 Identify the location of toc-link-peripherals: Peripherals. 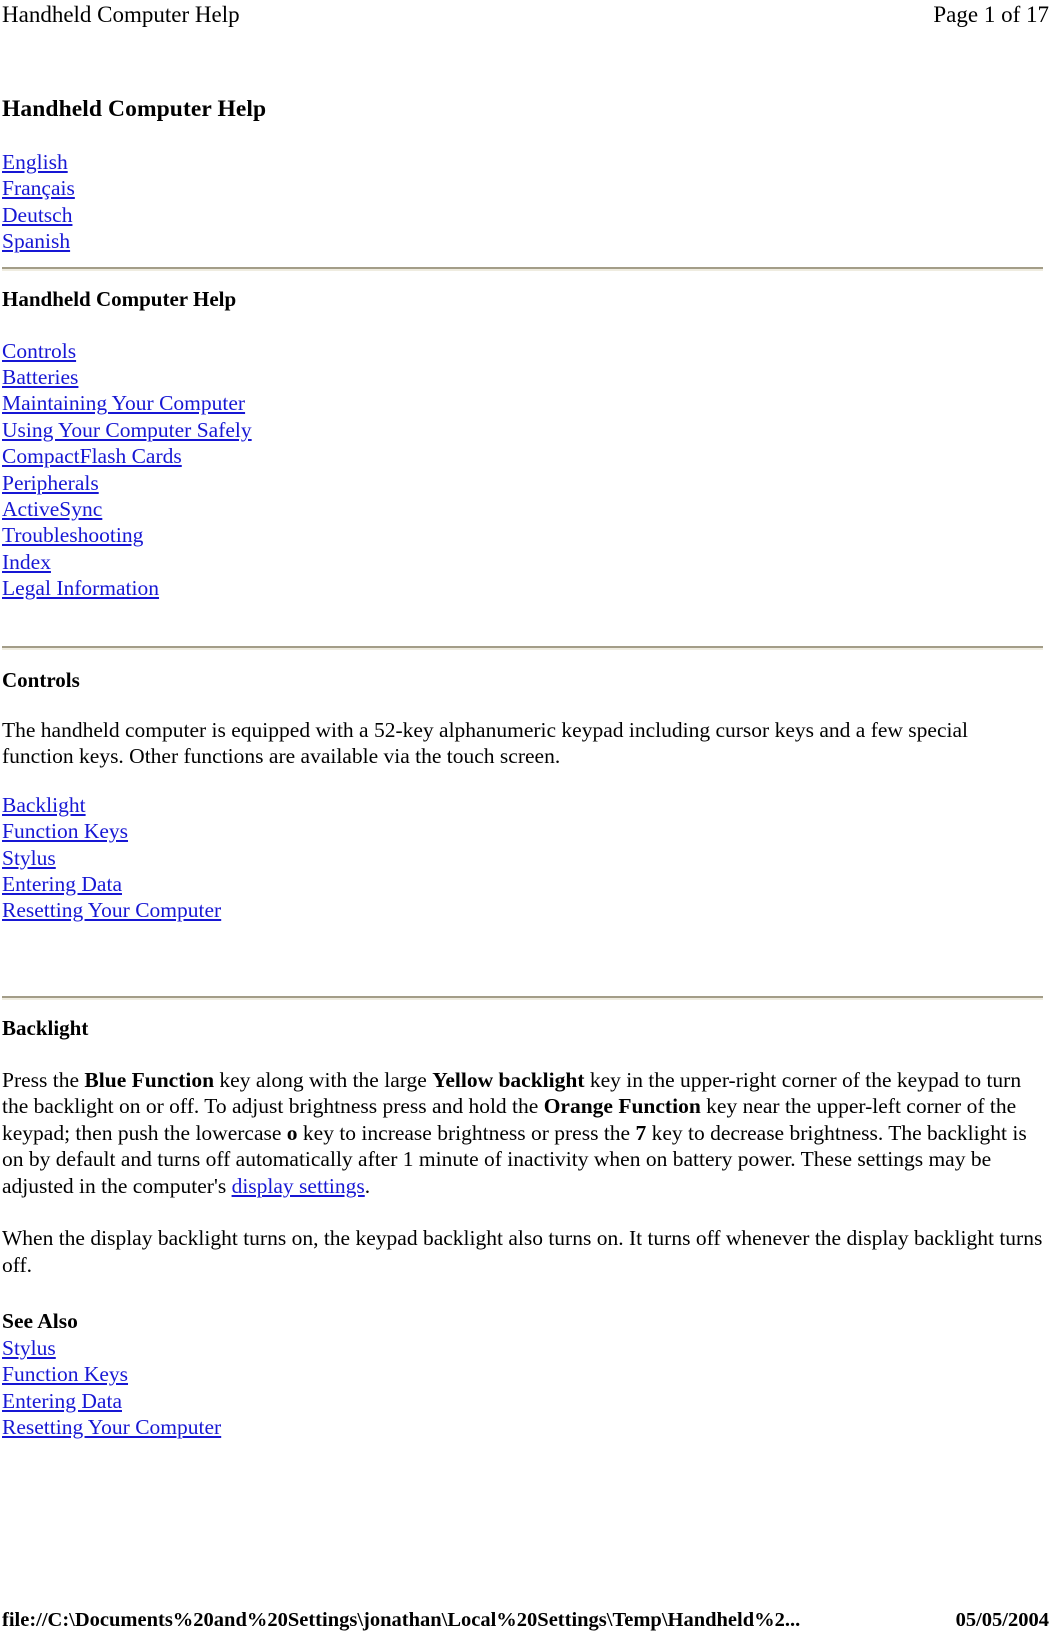
(50, 483).